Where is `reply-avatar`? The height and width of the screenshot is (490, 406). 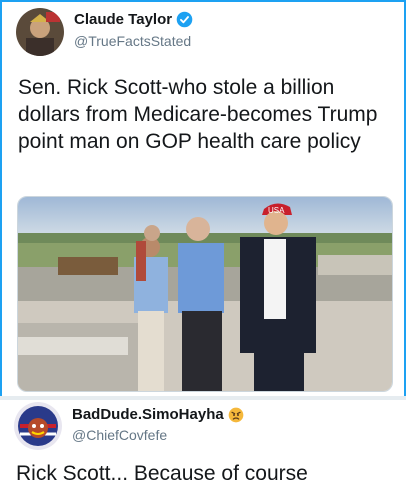 reply-avatar is located at coordinates (38, 426).